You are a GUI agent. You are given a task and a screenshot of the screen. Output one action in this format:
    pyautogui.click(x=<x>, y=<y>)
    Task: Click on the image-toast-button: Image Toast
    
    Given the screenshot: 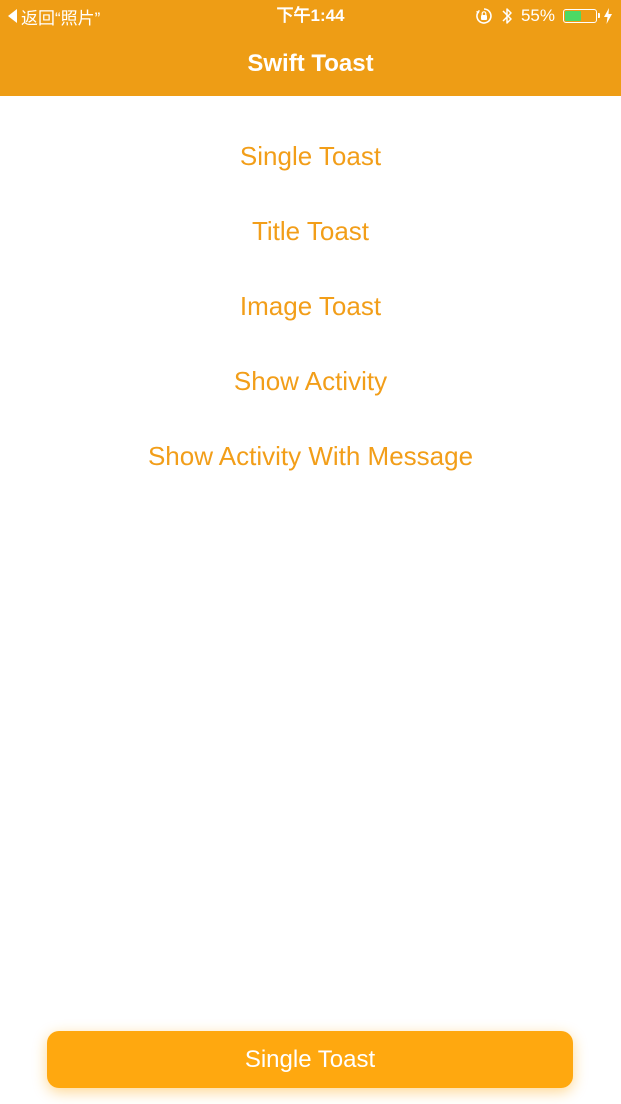 What is the action you would take?
    pyautogui.click(x=310, y=306)
    